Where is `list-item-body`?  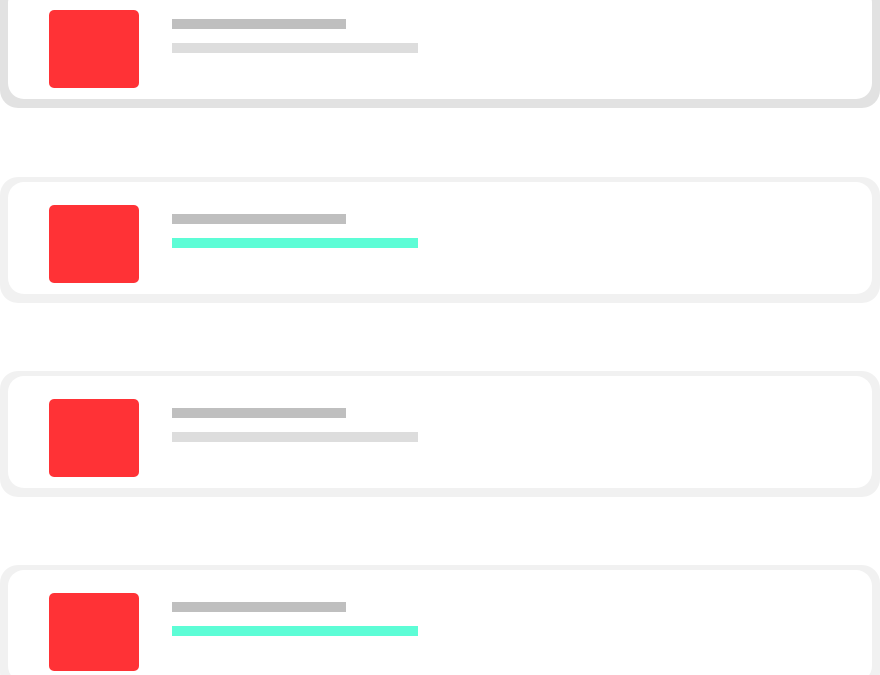
list-item-body is located at coordinates (440, 49).